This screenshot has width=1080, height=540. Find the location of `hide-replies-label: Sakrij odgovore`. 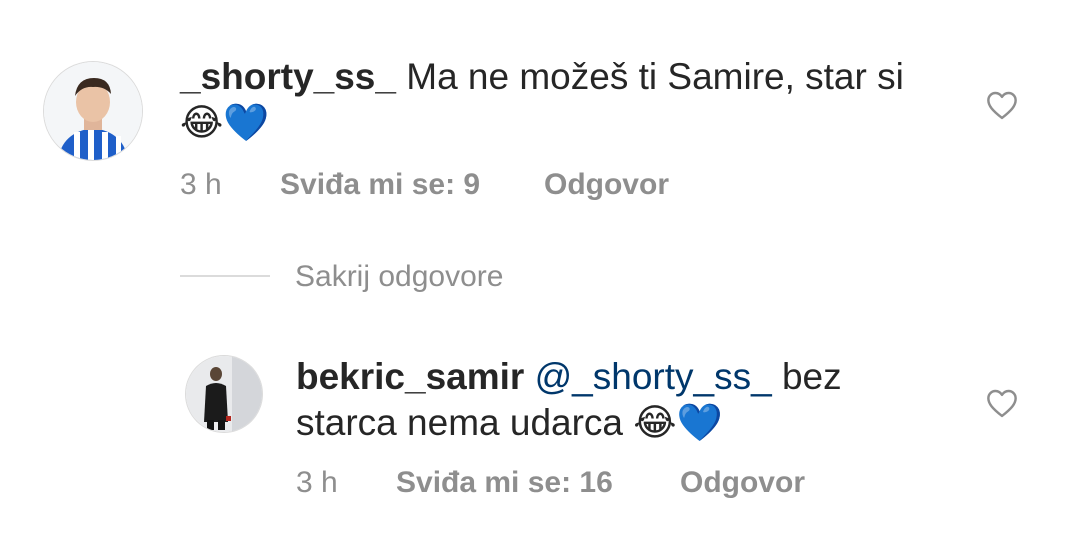

hide-replies-label: Sakrij odgovore is located at coordinates (399, 277).